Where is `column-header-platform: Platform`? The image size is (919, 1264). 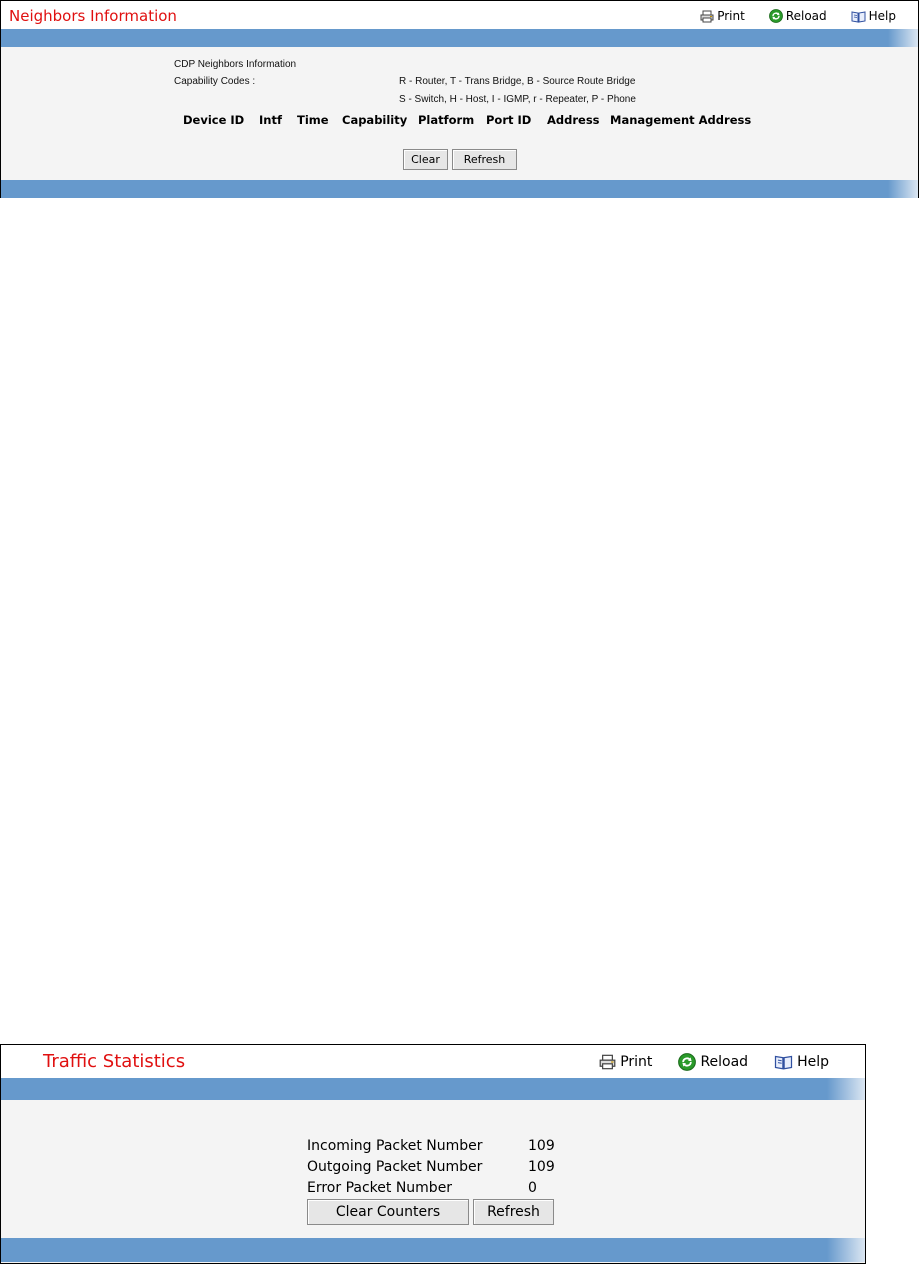
column-header-platform: Platform is located at coordinates (446, 120).